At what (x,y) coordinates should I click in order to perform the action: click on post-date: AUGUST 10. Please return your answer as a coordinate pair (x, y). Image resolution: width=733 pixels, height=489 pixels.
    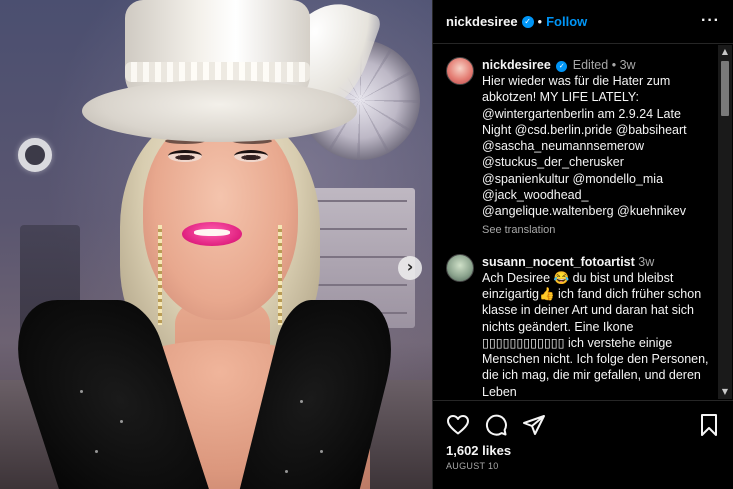
    Looking at the image, I should click on (472, 466).